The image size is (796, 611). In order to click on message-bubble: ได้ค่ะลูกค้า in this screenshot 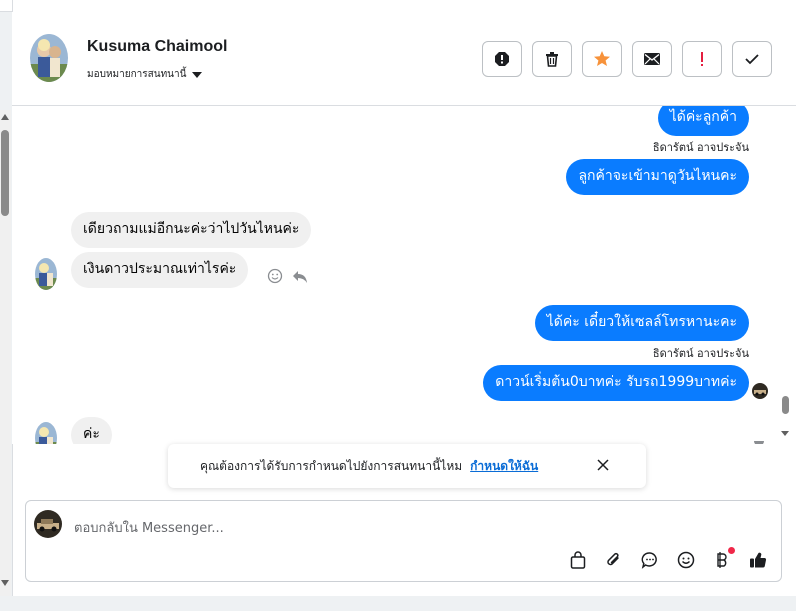, I will do `click(703, 121)`.